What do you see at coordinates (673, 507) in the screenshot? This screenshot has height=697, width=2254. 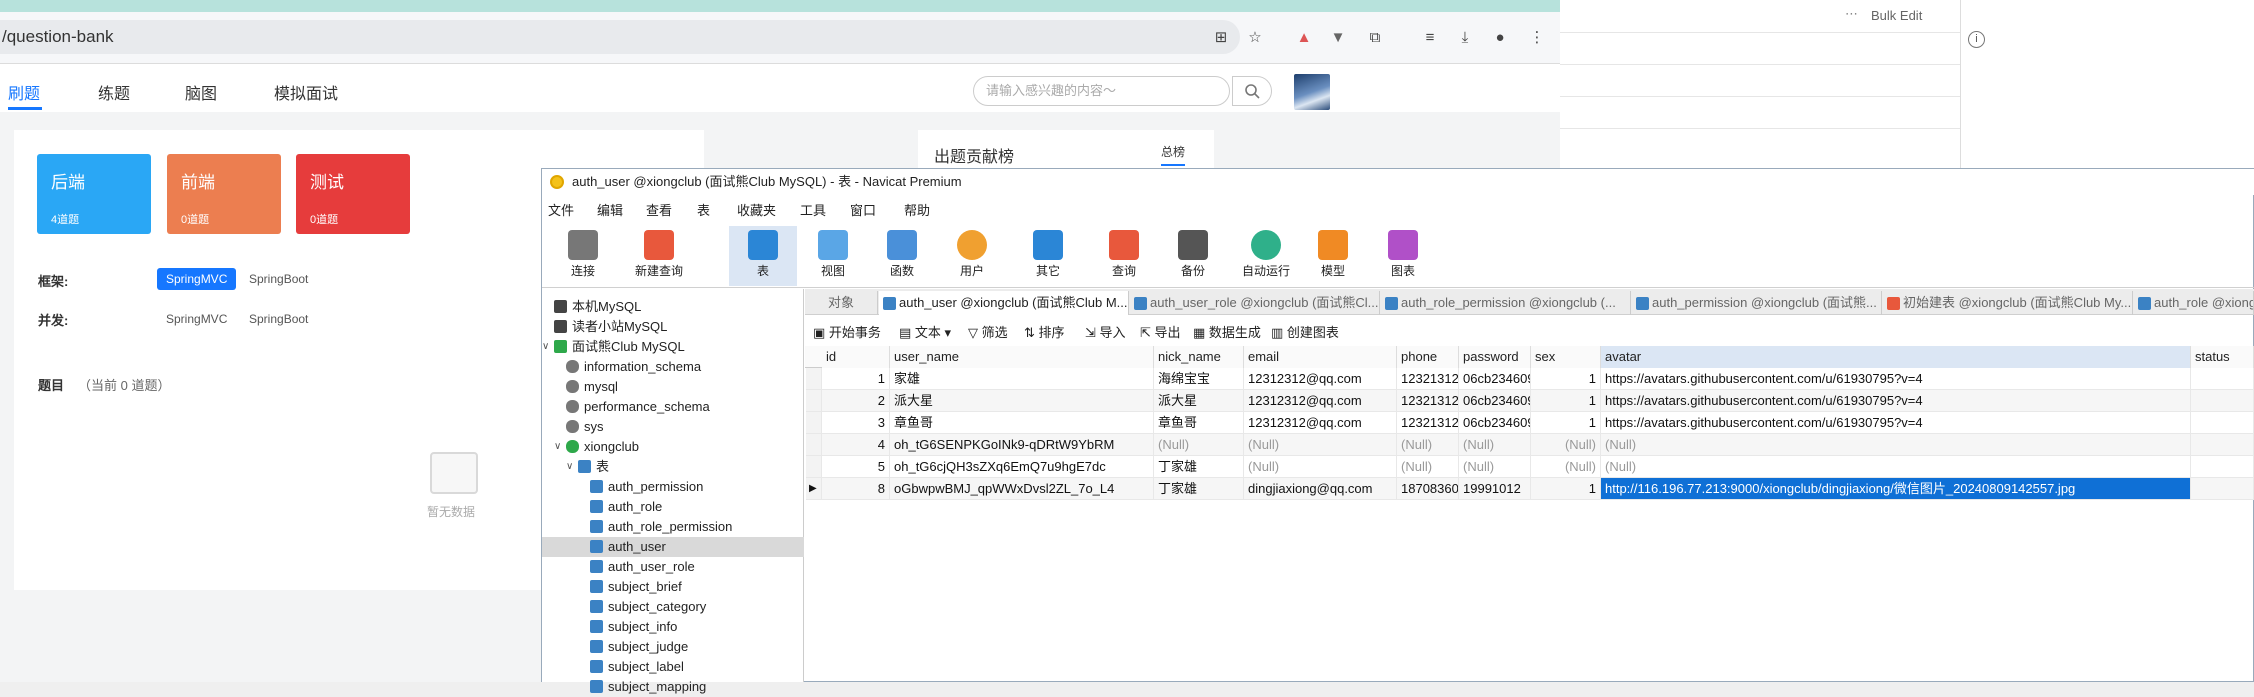 I see `tree-item-auth-role: auth_role` at bounding box center [673, 507].